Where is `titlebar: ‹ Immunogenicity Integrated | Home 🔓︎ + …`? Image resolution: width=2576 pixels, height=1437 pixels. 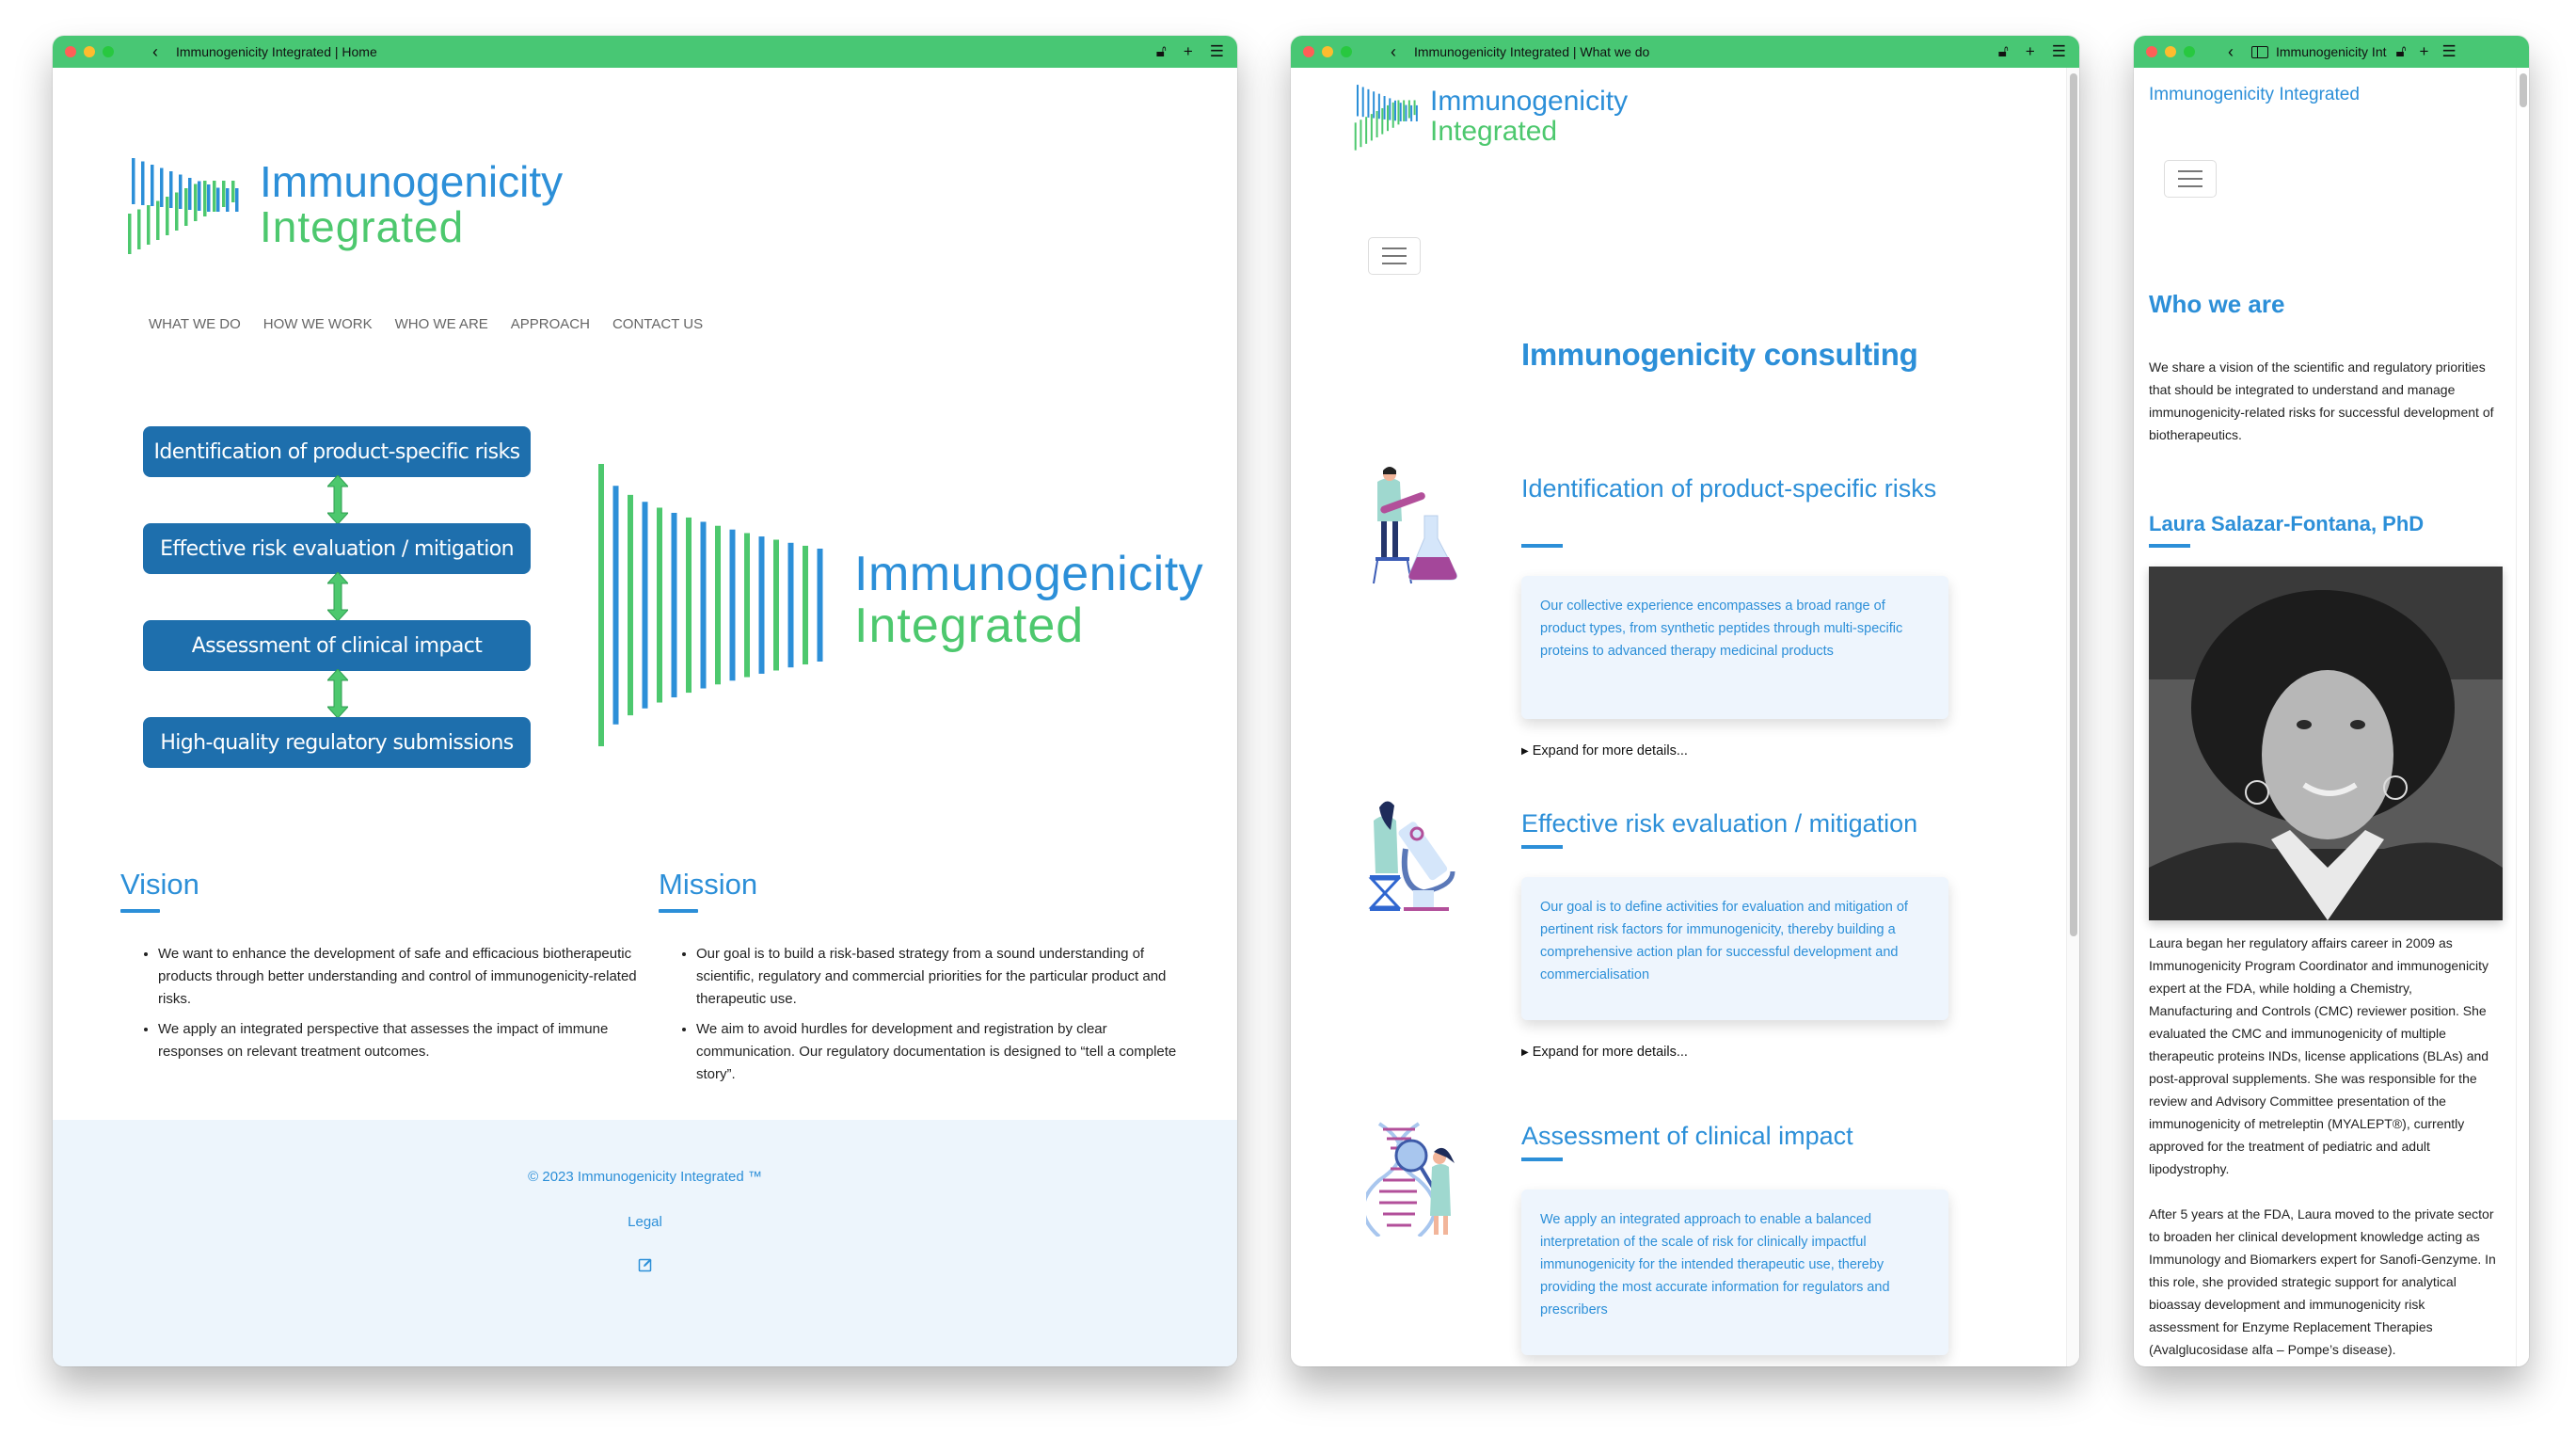
titlebar: ‹ Immunogenicity Integrated | Home 🔓︎ + … is located at coordinates (645, 52).